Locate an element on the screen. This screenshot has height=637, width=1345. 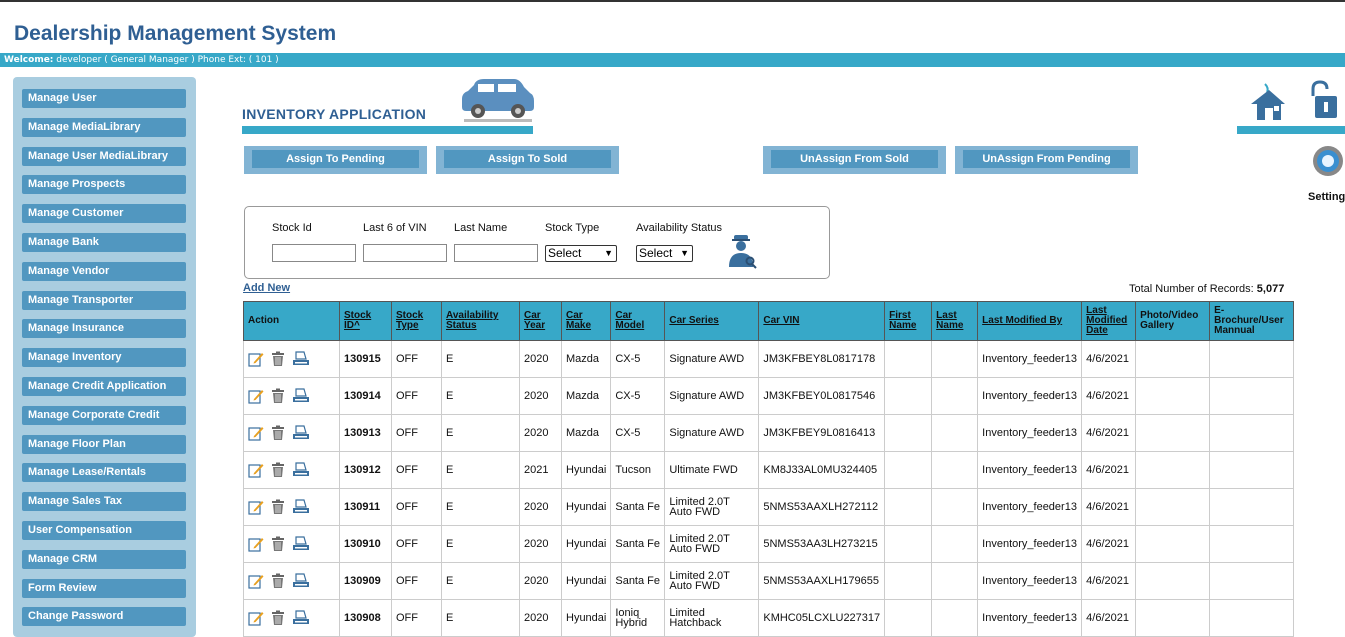
sidebar-item: Manage User MediaLibrary is located at coordinates (104, 156).